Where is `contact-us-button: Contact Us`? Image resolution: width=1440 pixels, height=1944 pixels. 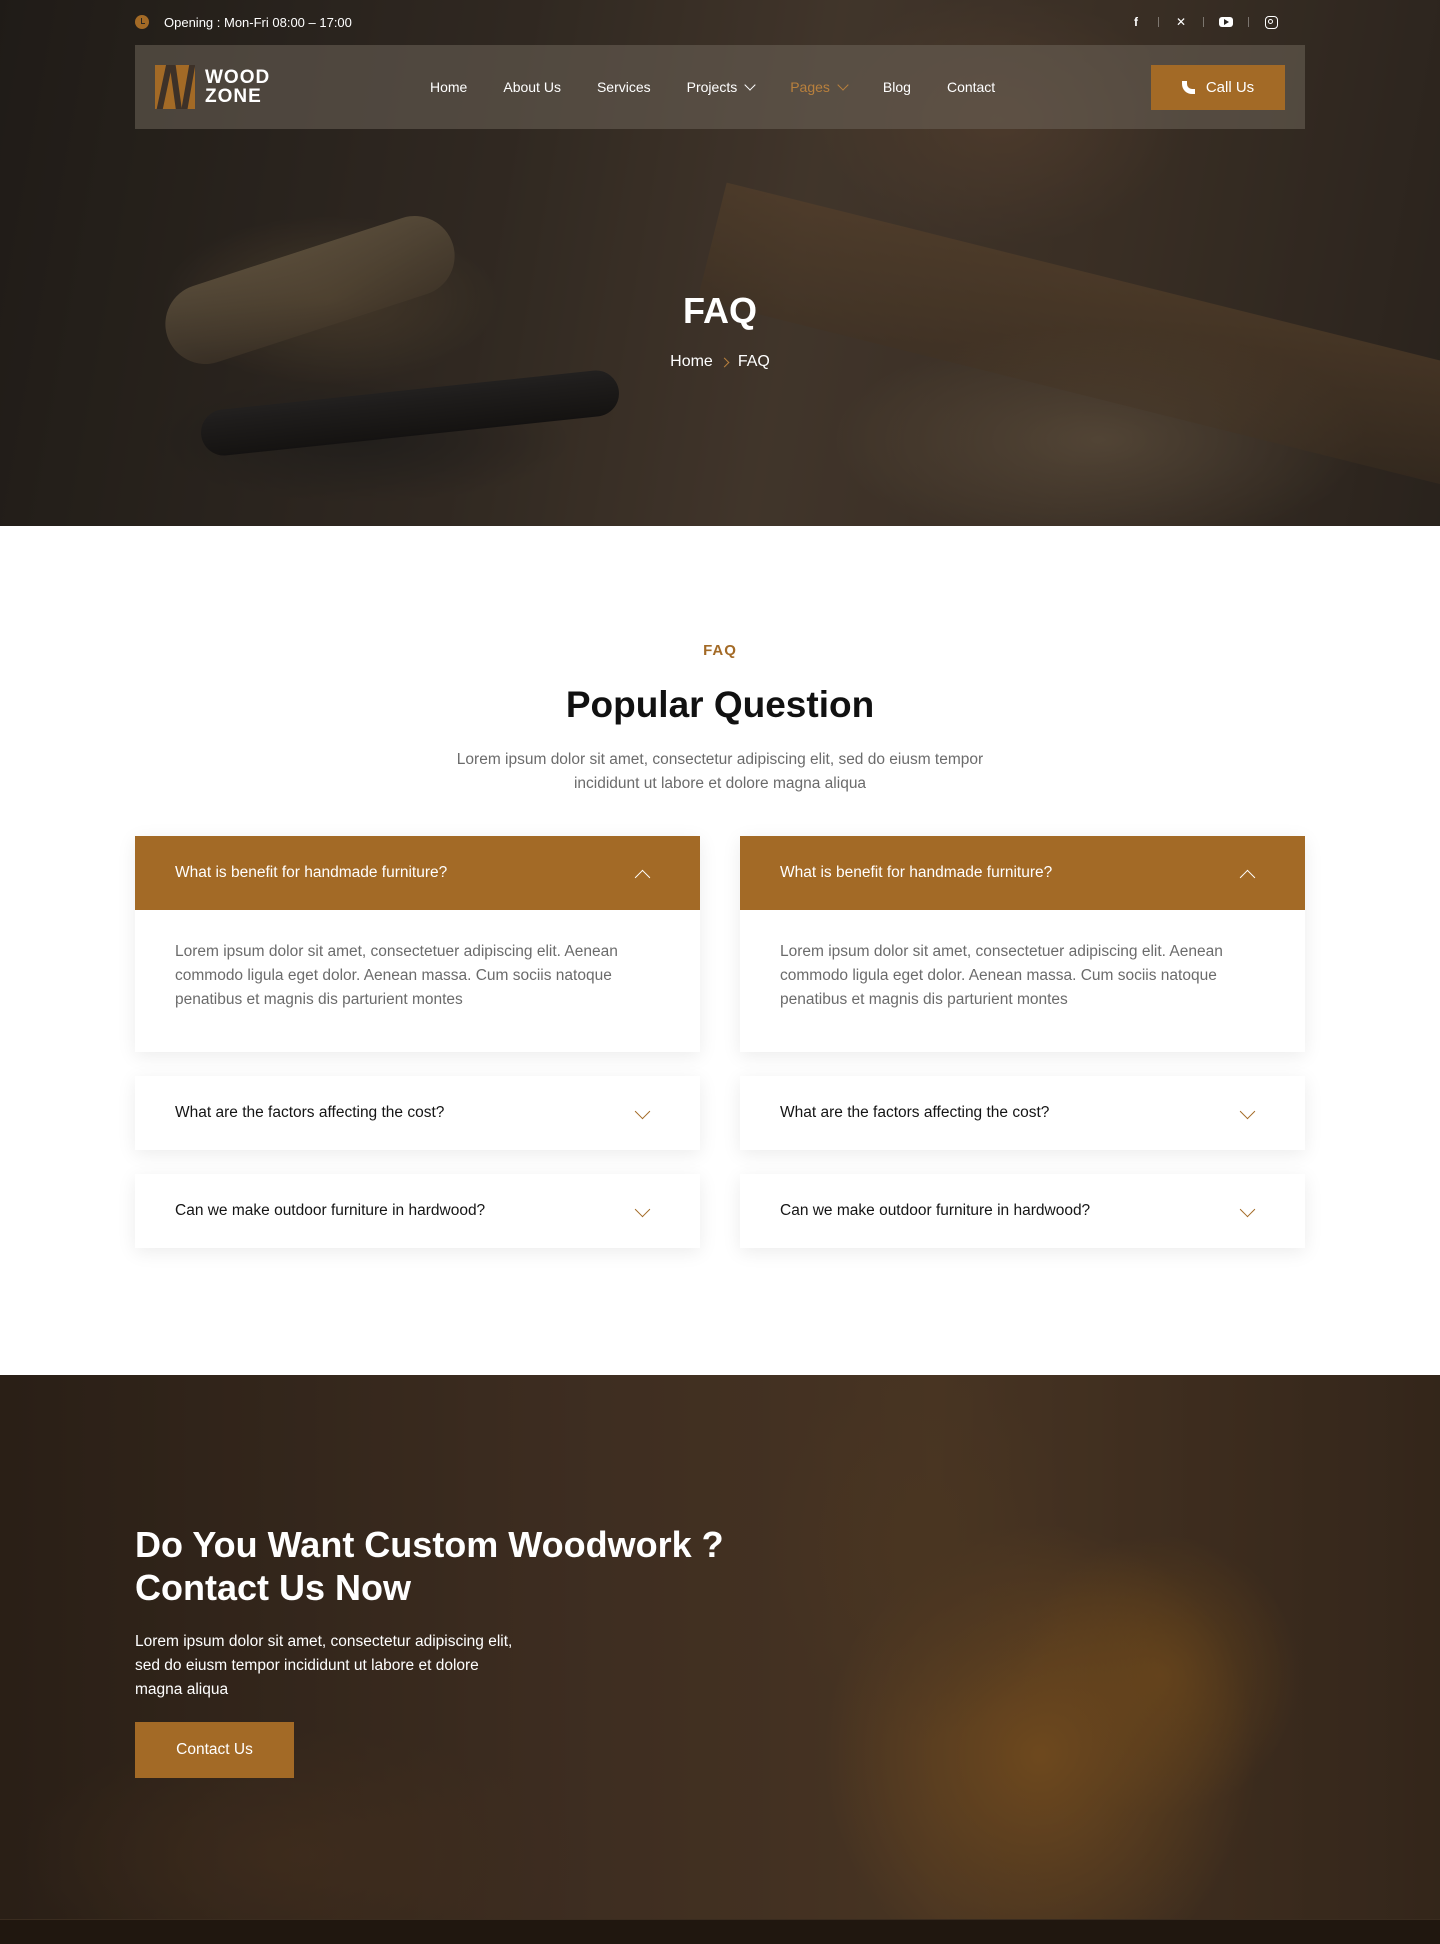 contact-us-button: Contact Us is located at coordinates (214, 1750).